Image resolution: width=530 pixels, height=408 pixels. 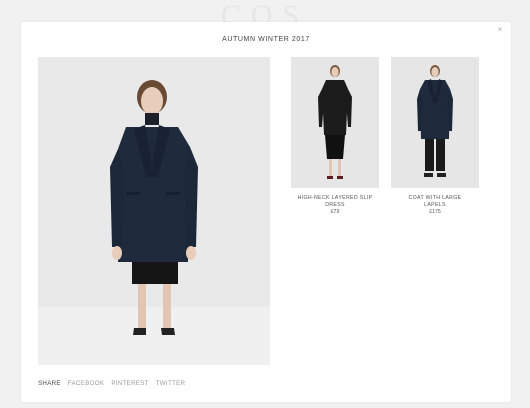 I want to click on share-facebook-link: FACEBOOK, so click(x=86, y=383).